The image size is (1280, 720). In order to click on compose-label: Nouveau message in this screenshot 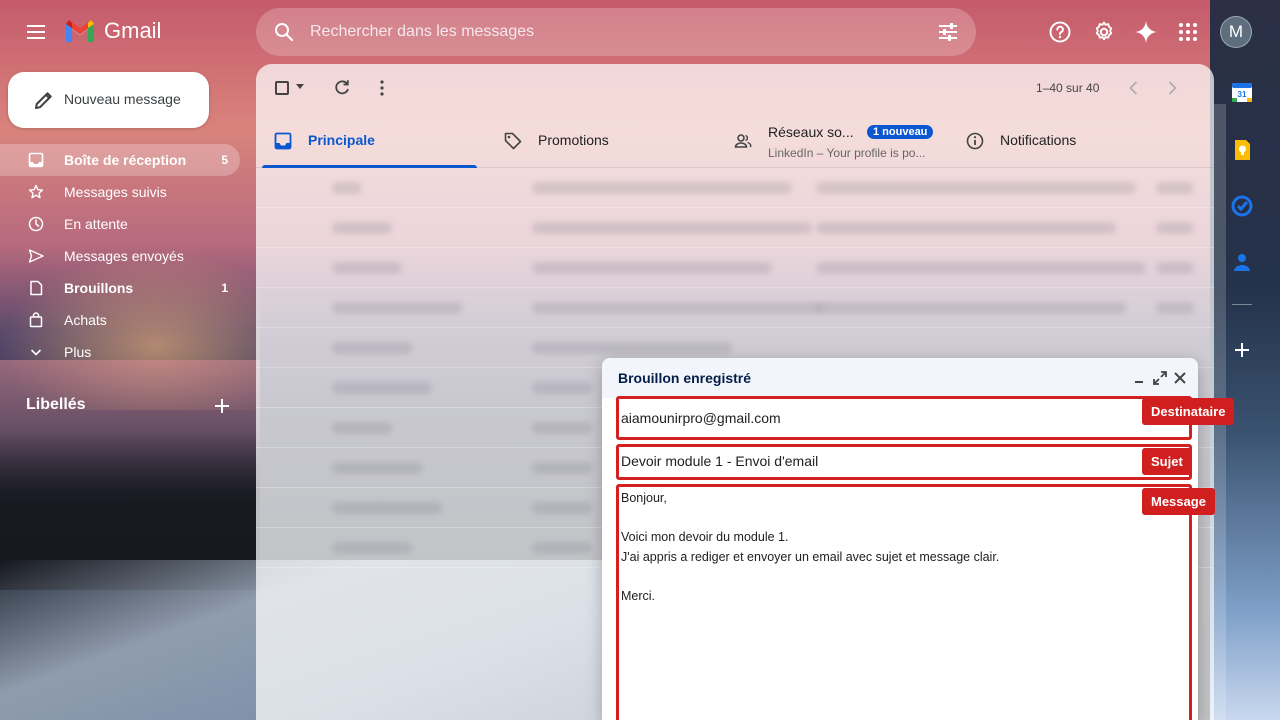, I will do `click(122, 99)`.